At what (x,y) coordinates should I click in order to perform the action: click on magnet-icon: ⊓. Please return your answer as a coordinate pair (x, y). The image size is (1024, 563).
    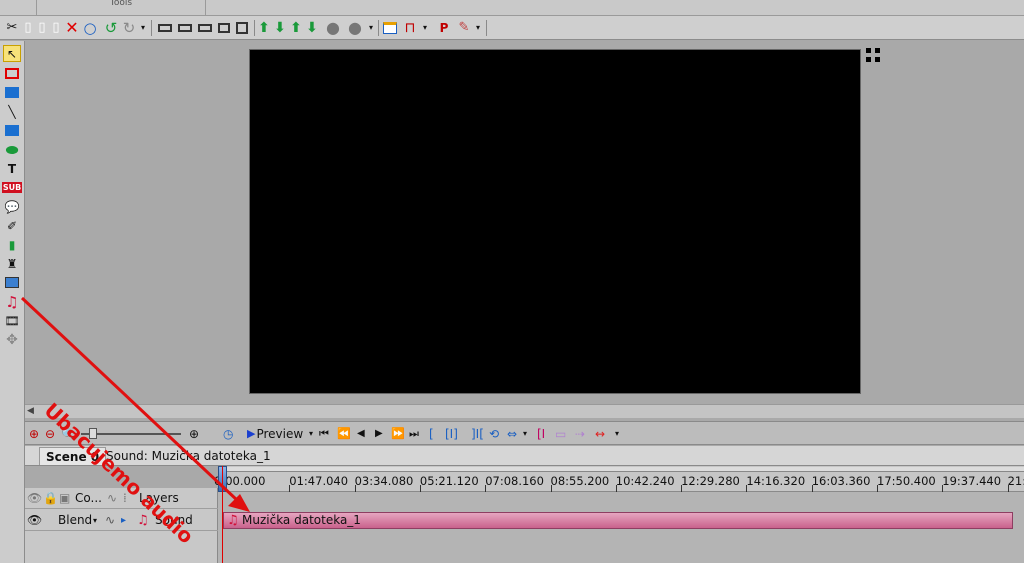
    Looking at the image, I should click on (410, 28).